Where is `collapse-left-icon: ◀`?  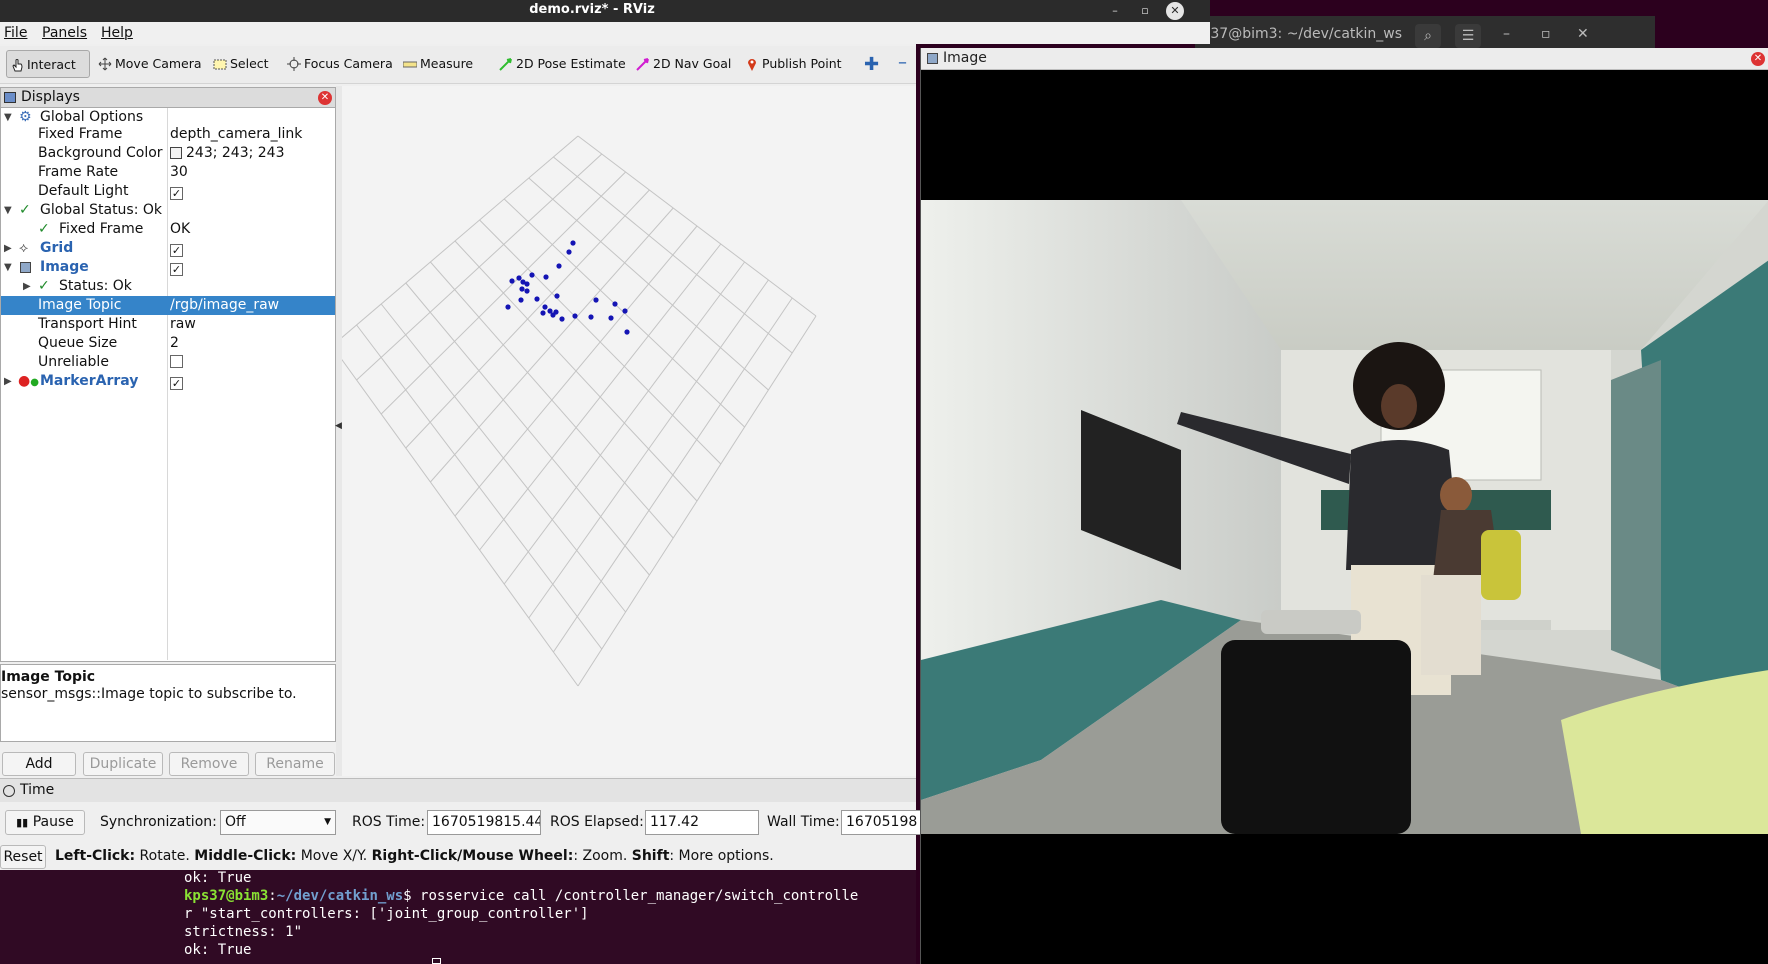 collapse-left-icon: ◀ is located at coordinates (338, 426).